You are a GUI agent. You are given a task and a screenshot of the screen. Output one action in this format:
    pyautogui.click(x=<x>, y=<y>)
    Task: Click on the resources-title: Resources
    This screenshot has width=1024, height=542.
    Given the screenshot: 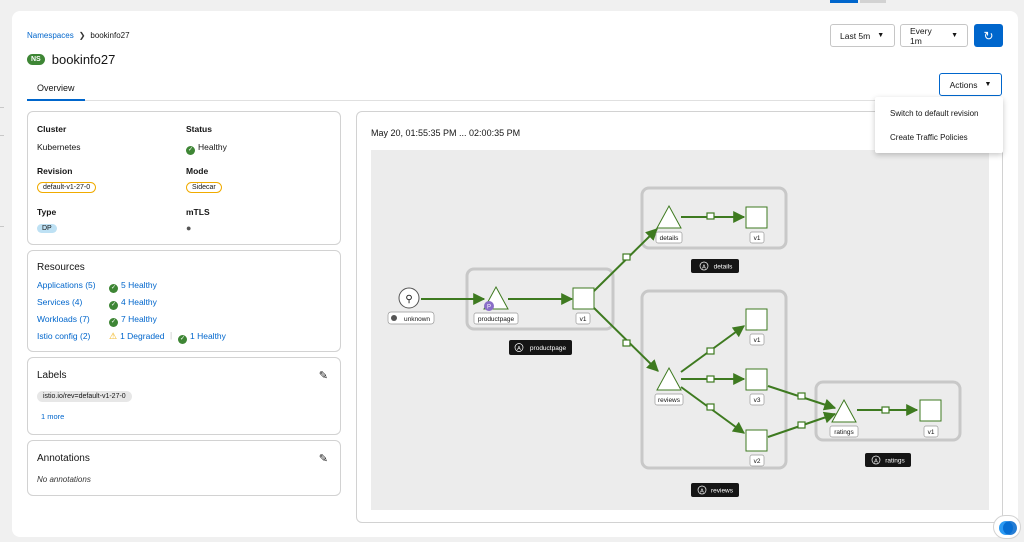 What is the action you would take?
    pyautogui.click(x=61, y=267)
    